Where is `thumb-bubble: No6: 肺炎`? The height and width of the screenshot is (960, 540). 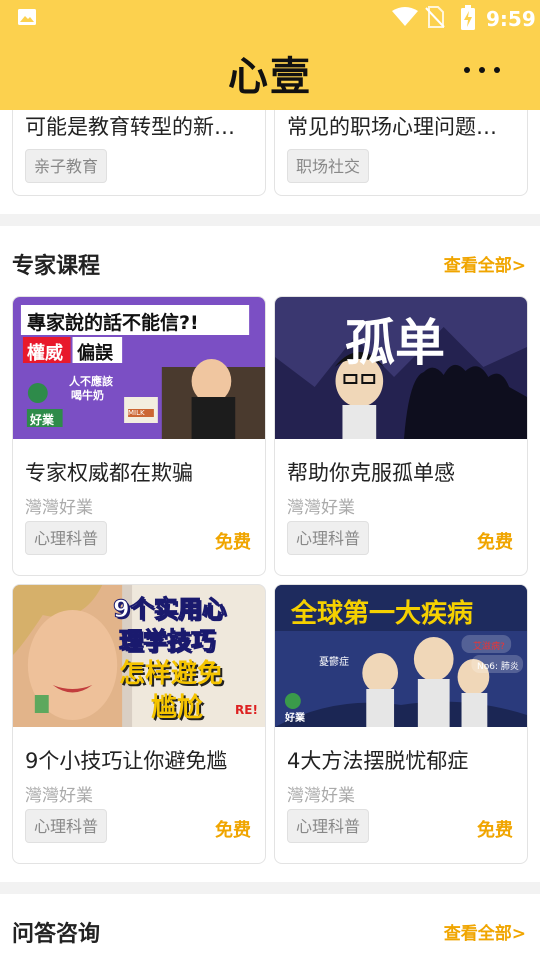
thumb-bubble: No6: 肺炎 is located at coordinates (498, 667).